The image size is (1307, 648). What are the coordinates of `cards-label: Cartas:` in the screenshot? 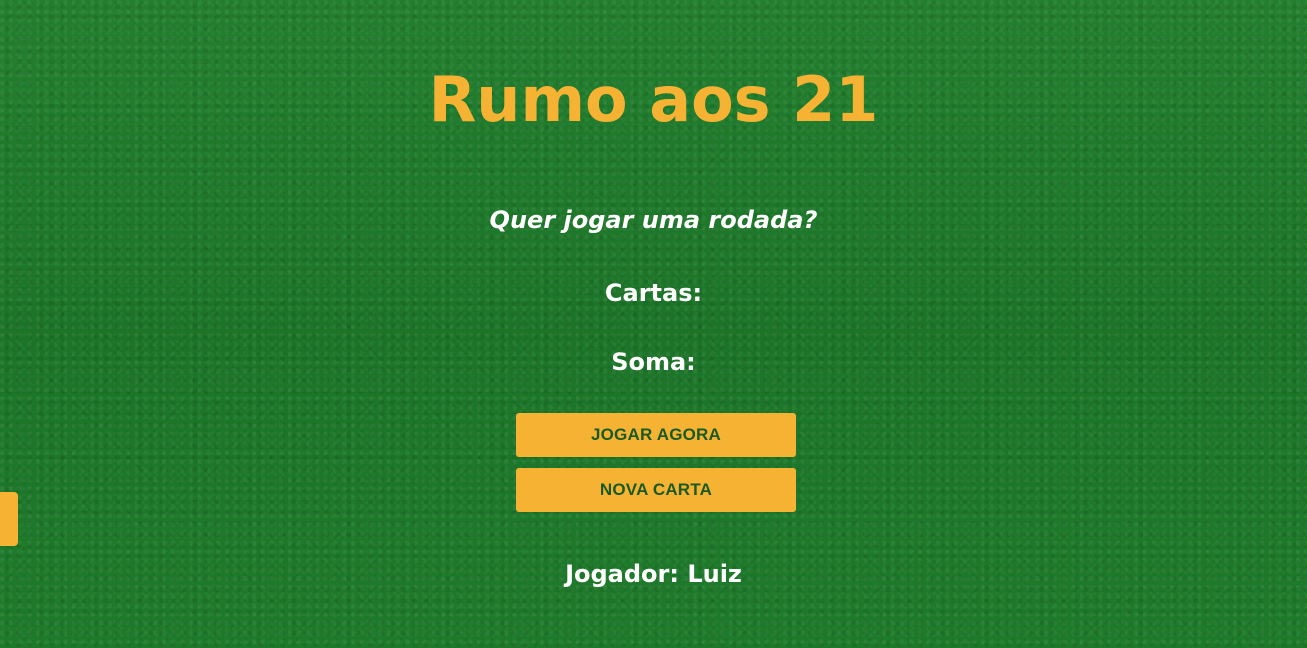 It's located at (653, 293).